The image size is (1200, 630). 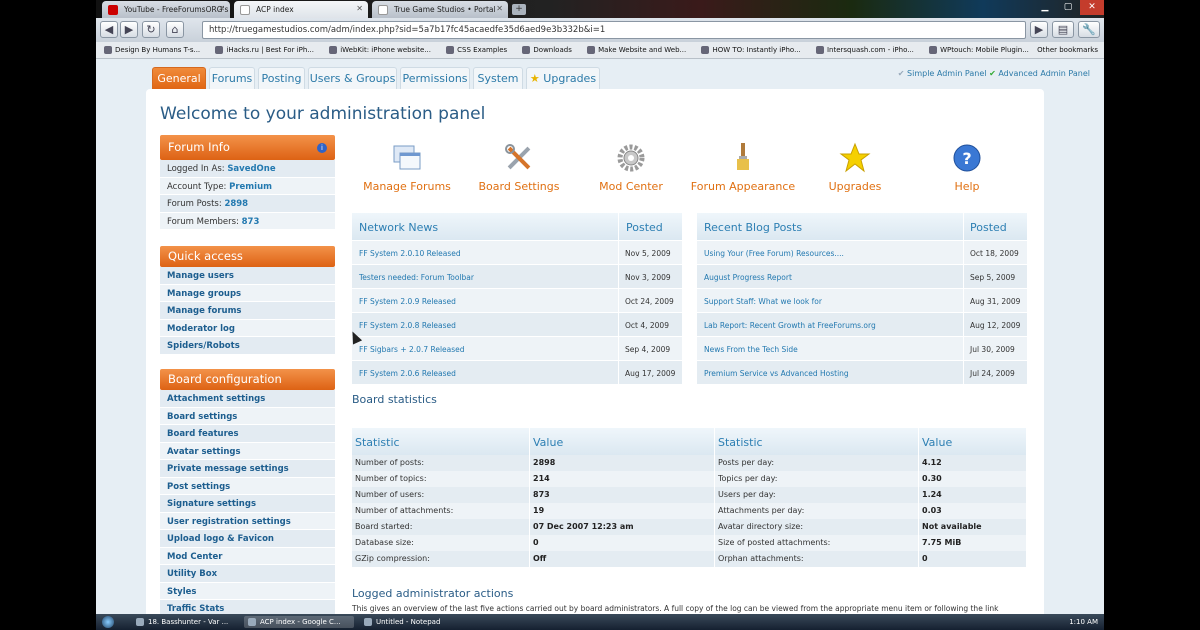 What do you see at coordinates (247, 574) in the screenshot?
I see `config-link: Utility Box` at bounding box center [247, 574].